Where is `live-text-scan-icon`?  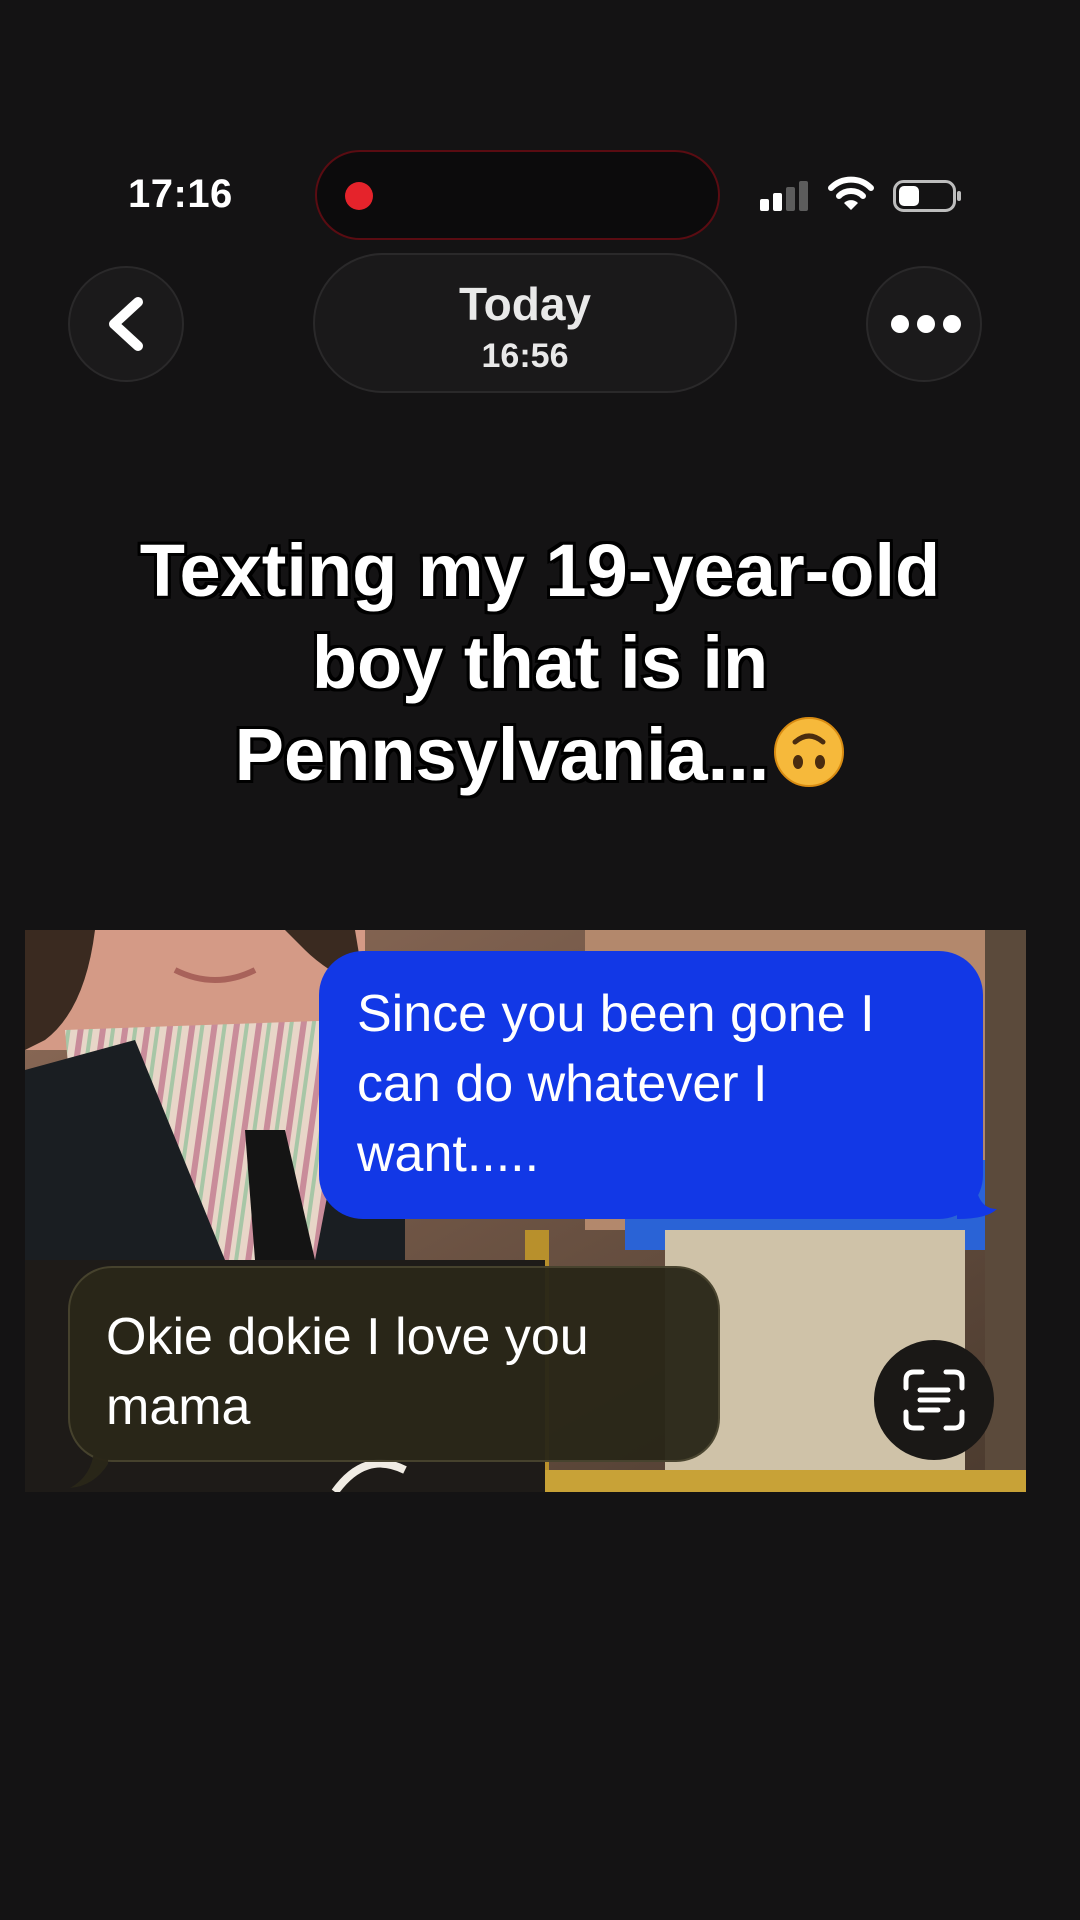
live-text-scan-icon is located at coordinates (934, 1400).